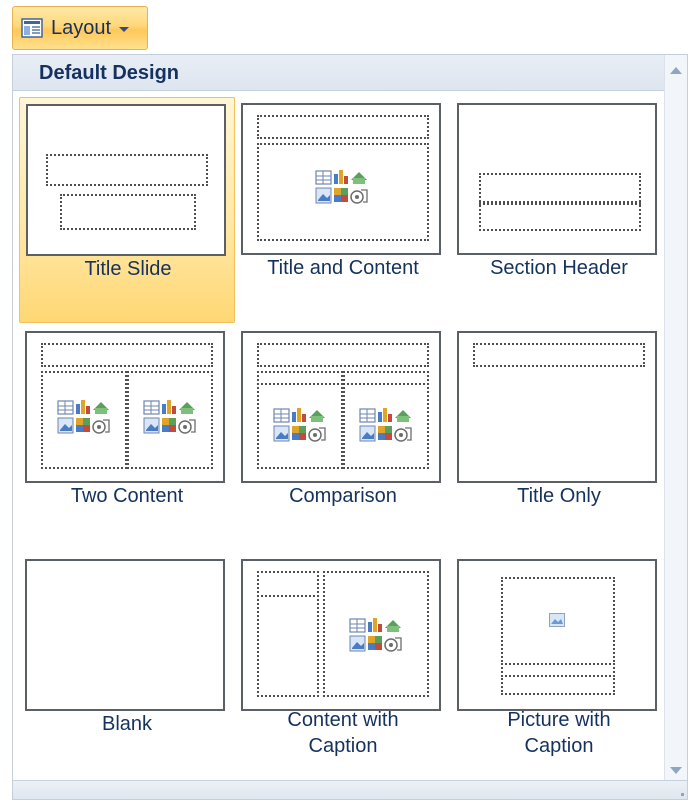  I want to click on subtitle-placeholder, so click(128, 212).